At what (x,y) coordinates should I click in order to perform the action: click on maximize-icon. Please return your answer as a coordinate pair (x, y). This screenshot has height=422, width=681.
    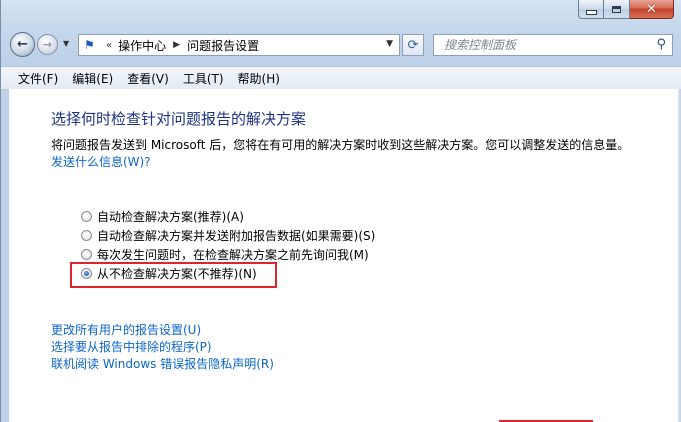
    Looking at the image, I should click on (616, 9).